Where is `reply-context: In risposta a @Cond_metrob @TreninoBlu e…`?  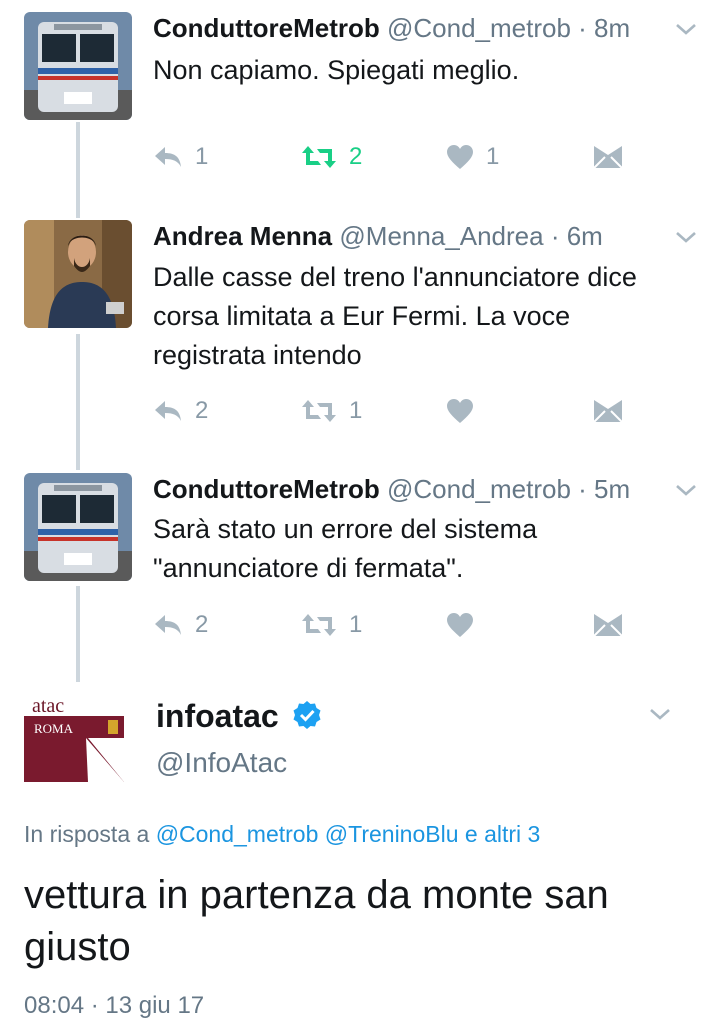 reply-context: In risposta a @Cond_metrob @TreninoBlu e… is located at coordinates (282, 834).